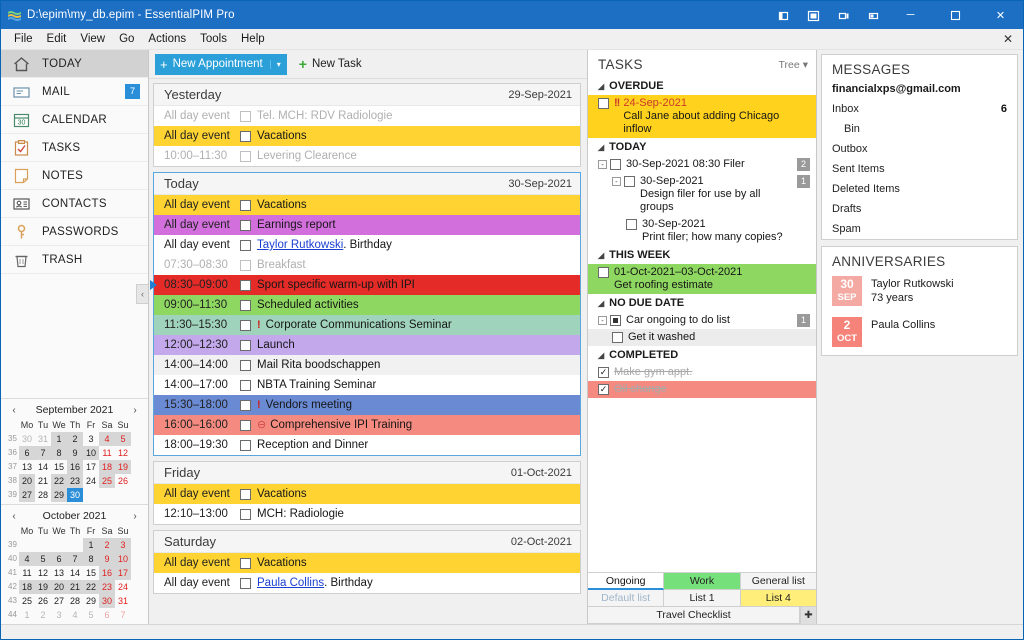  I want to click on task-row: 30-Sep-2021 Print filer; how many copies?, so click(702, 231).